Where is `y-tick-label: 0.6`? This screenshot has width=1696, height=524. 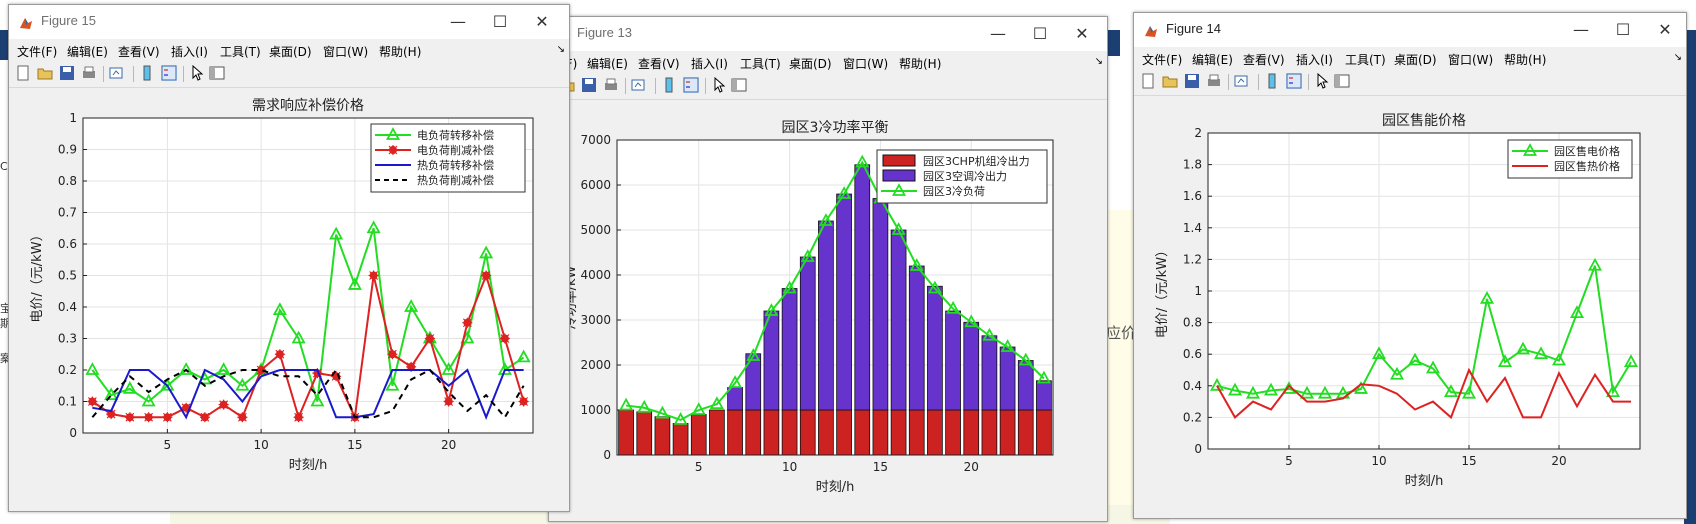
y-tick-label: 0.6 is located at coordinates (67, 244).